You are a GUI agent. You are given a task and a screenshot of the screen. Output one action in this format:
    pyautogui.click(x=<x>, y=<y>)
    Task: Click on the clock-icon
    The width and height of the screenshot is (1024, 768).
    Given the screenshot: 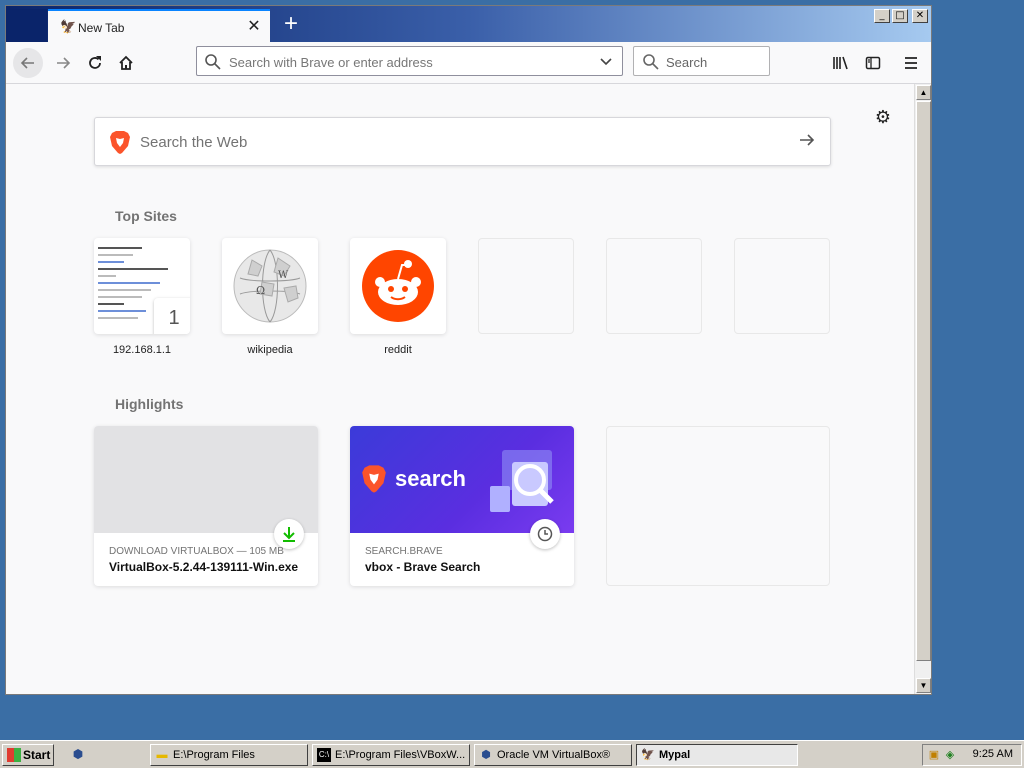 What is the action you would take?
    pyautogui.click(x=545, y=534)
    